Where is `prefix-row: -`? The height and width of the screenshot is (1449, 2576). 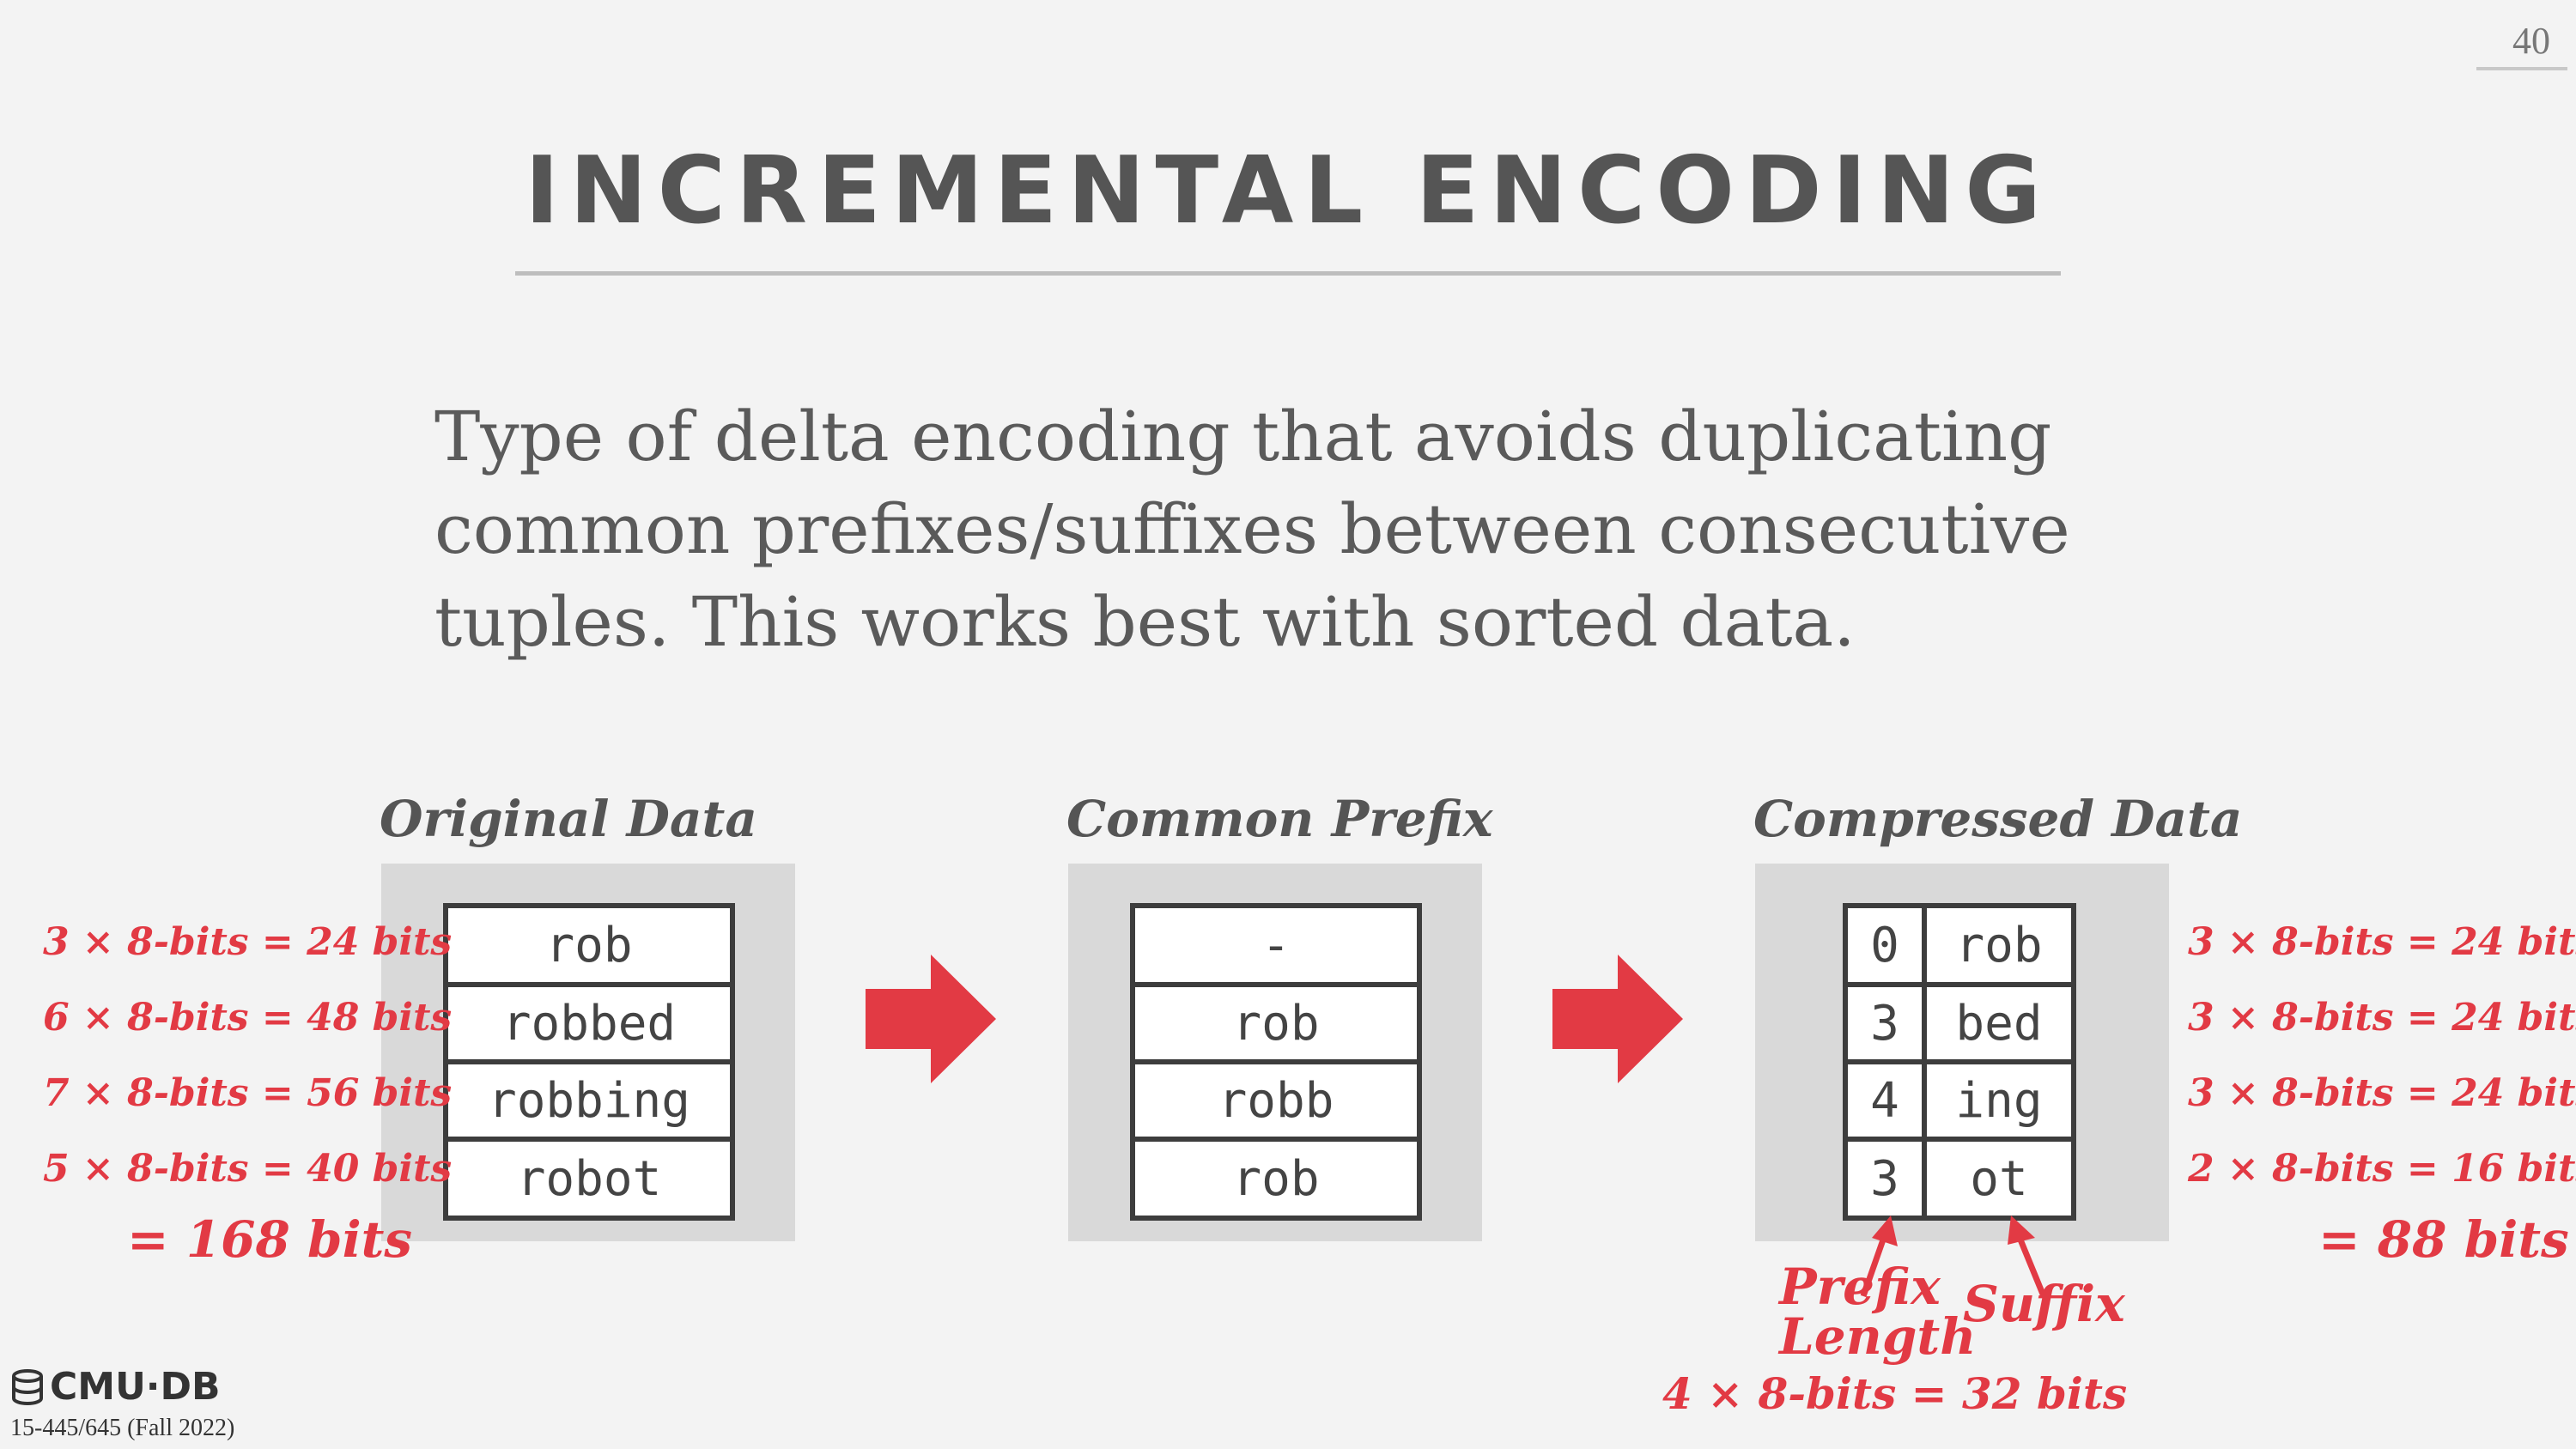
prefix-row: - is located at coordinates (1276, 945).